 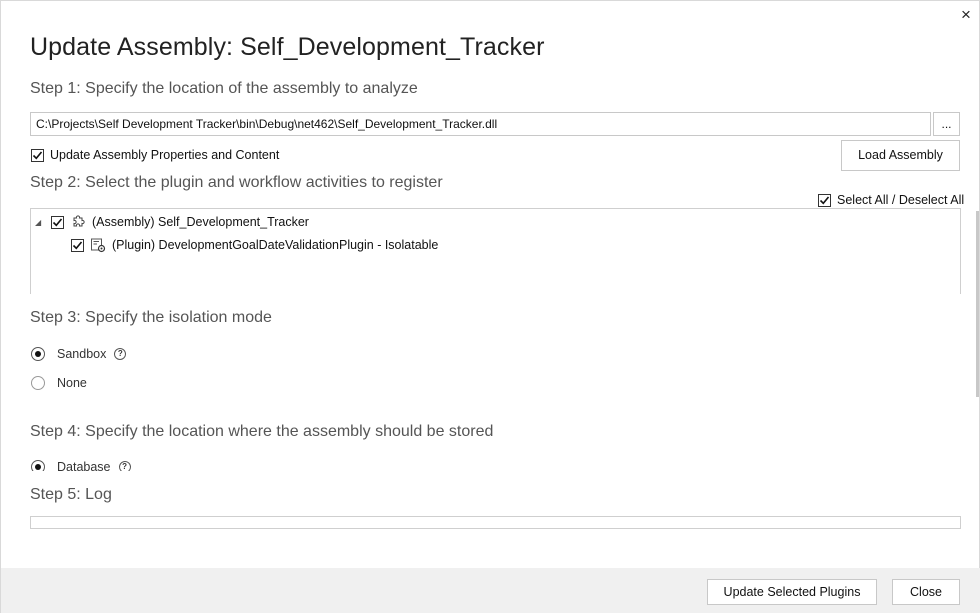 I want to click on load-assembly-button: Load Assembly, so click(x=900, y=155).